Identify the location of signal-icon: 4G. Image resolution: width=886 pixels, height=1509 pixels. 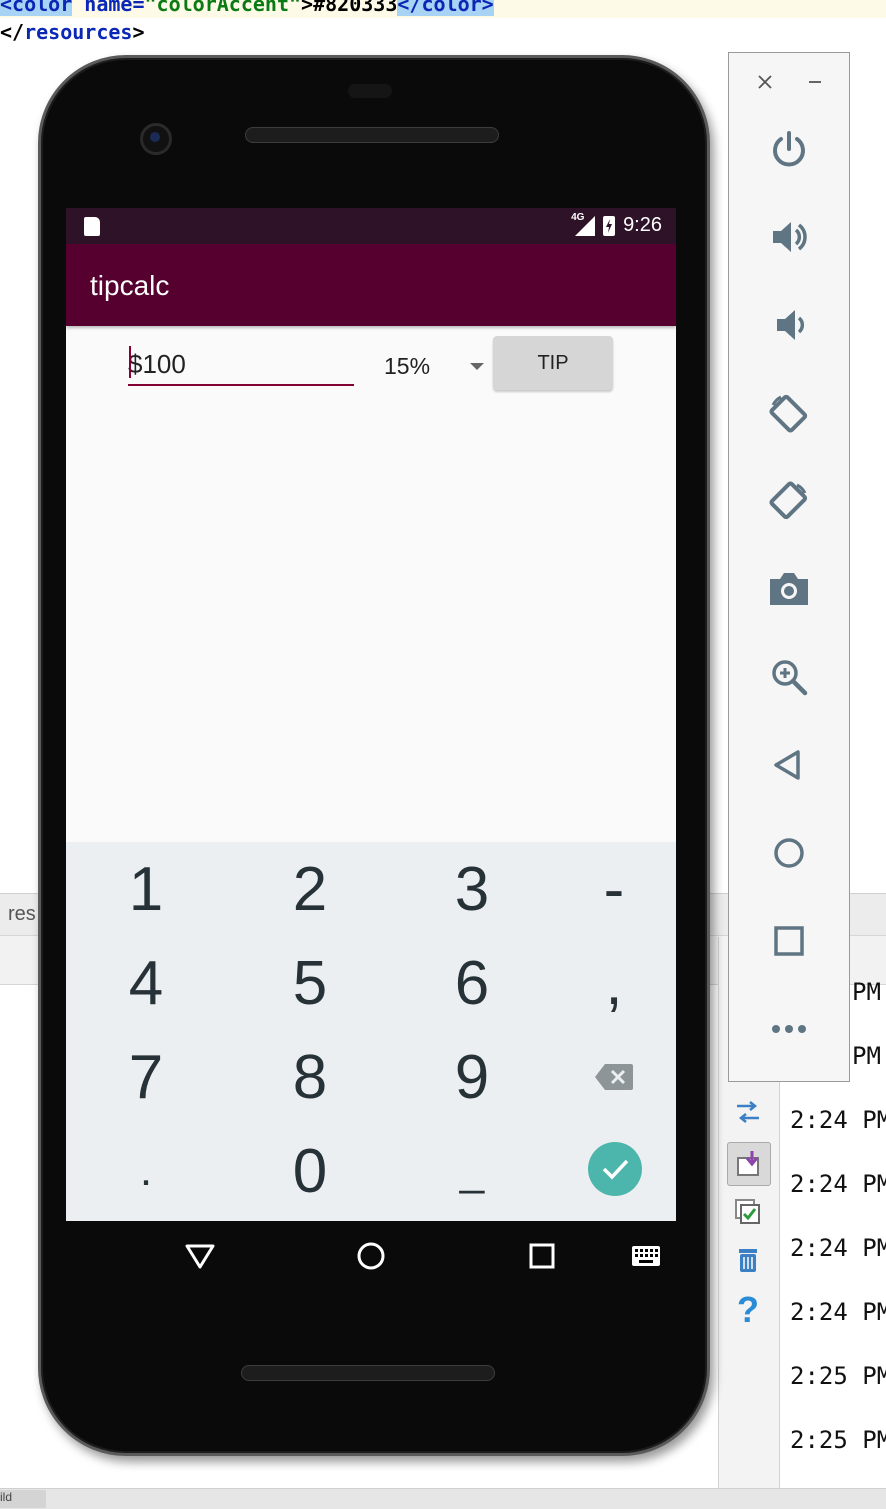
(583, 224).